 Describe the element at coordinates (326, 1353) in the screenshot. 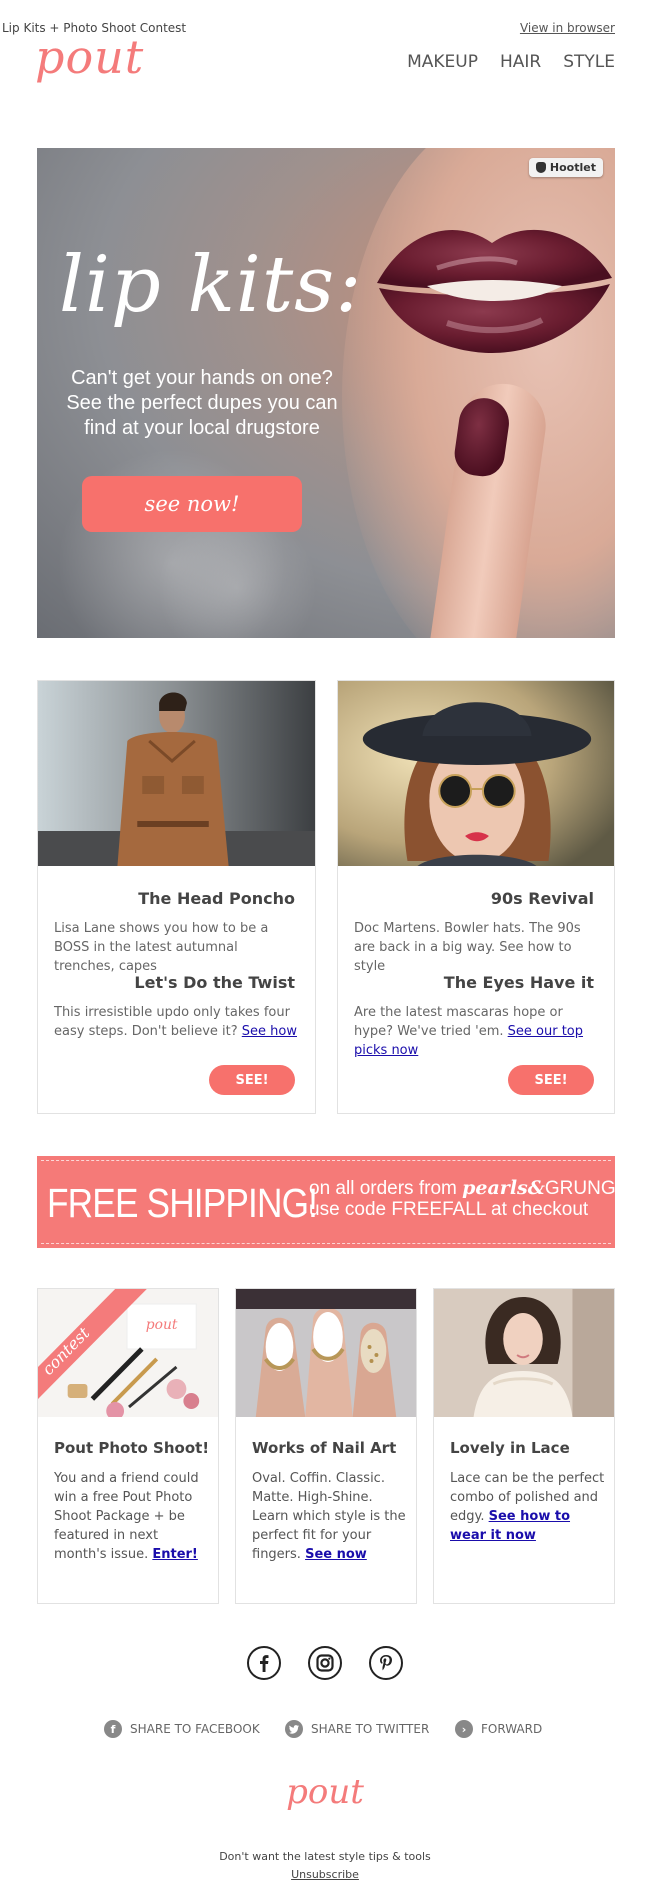

I see `nail-art-photo` at that location.